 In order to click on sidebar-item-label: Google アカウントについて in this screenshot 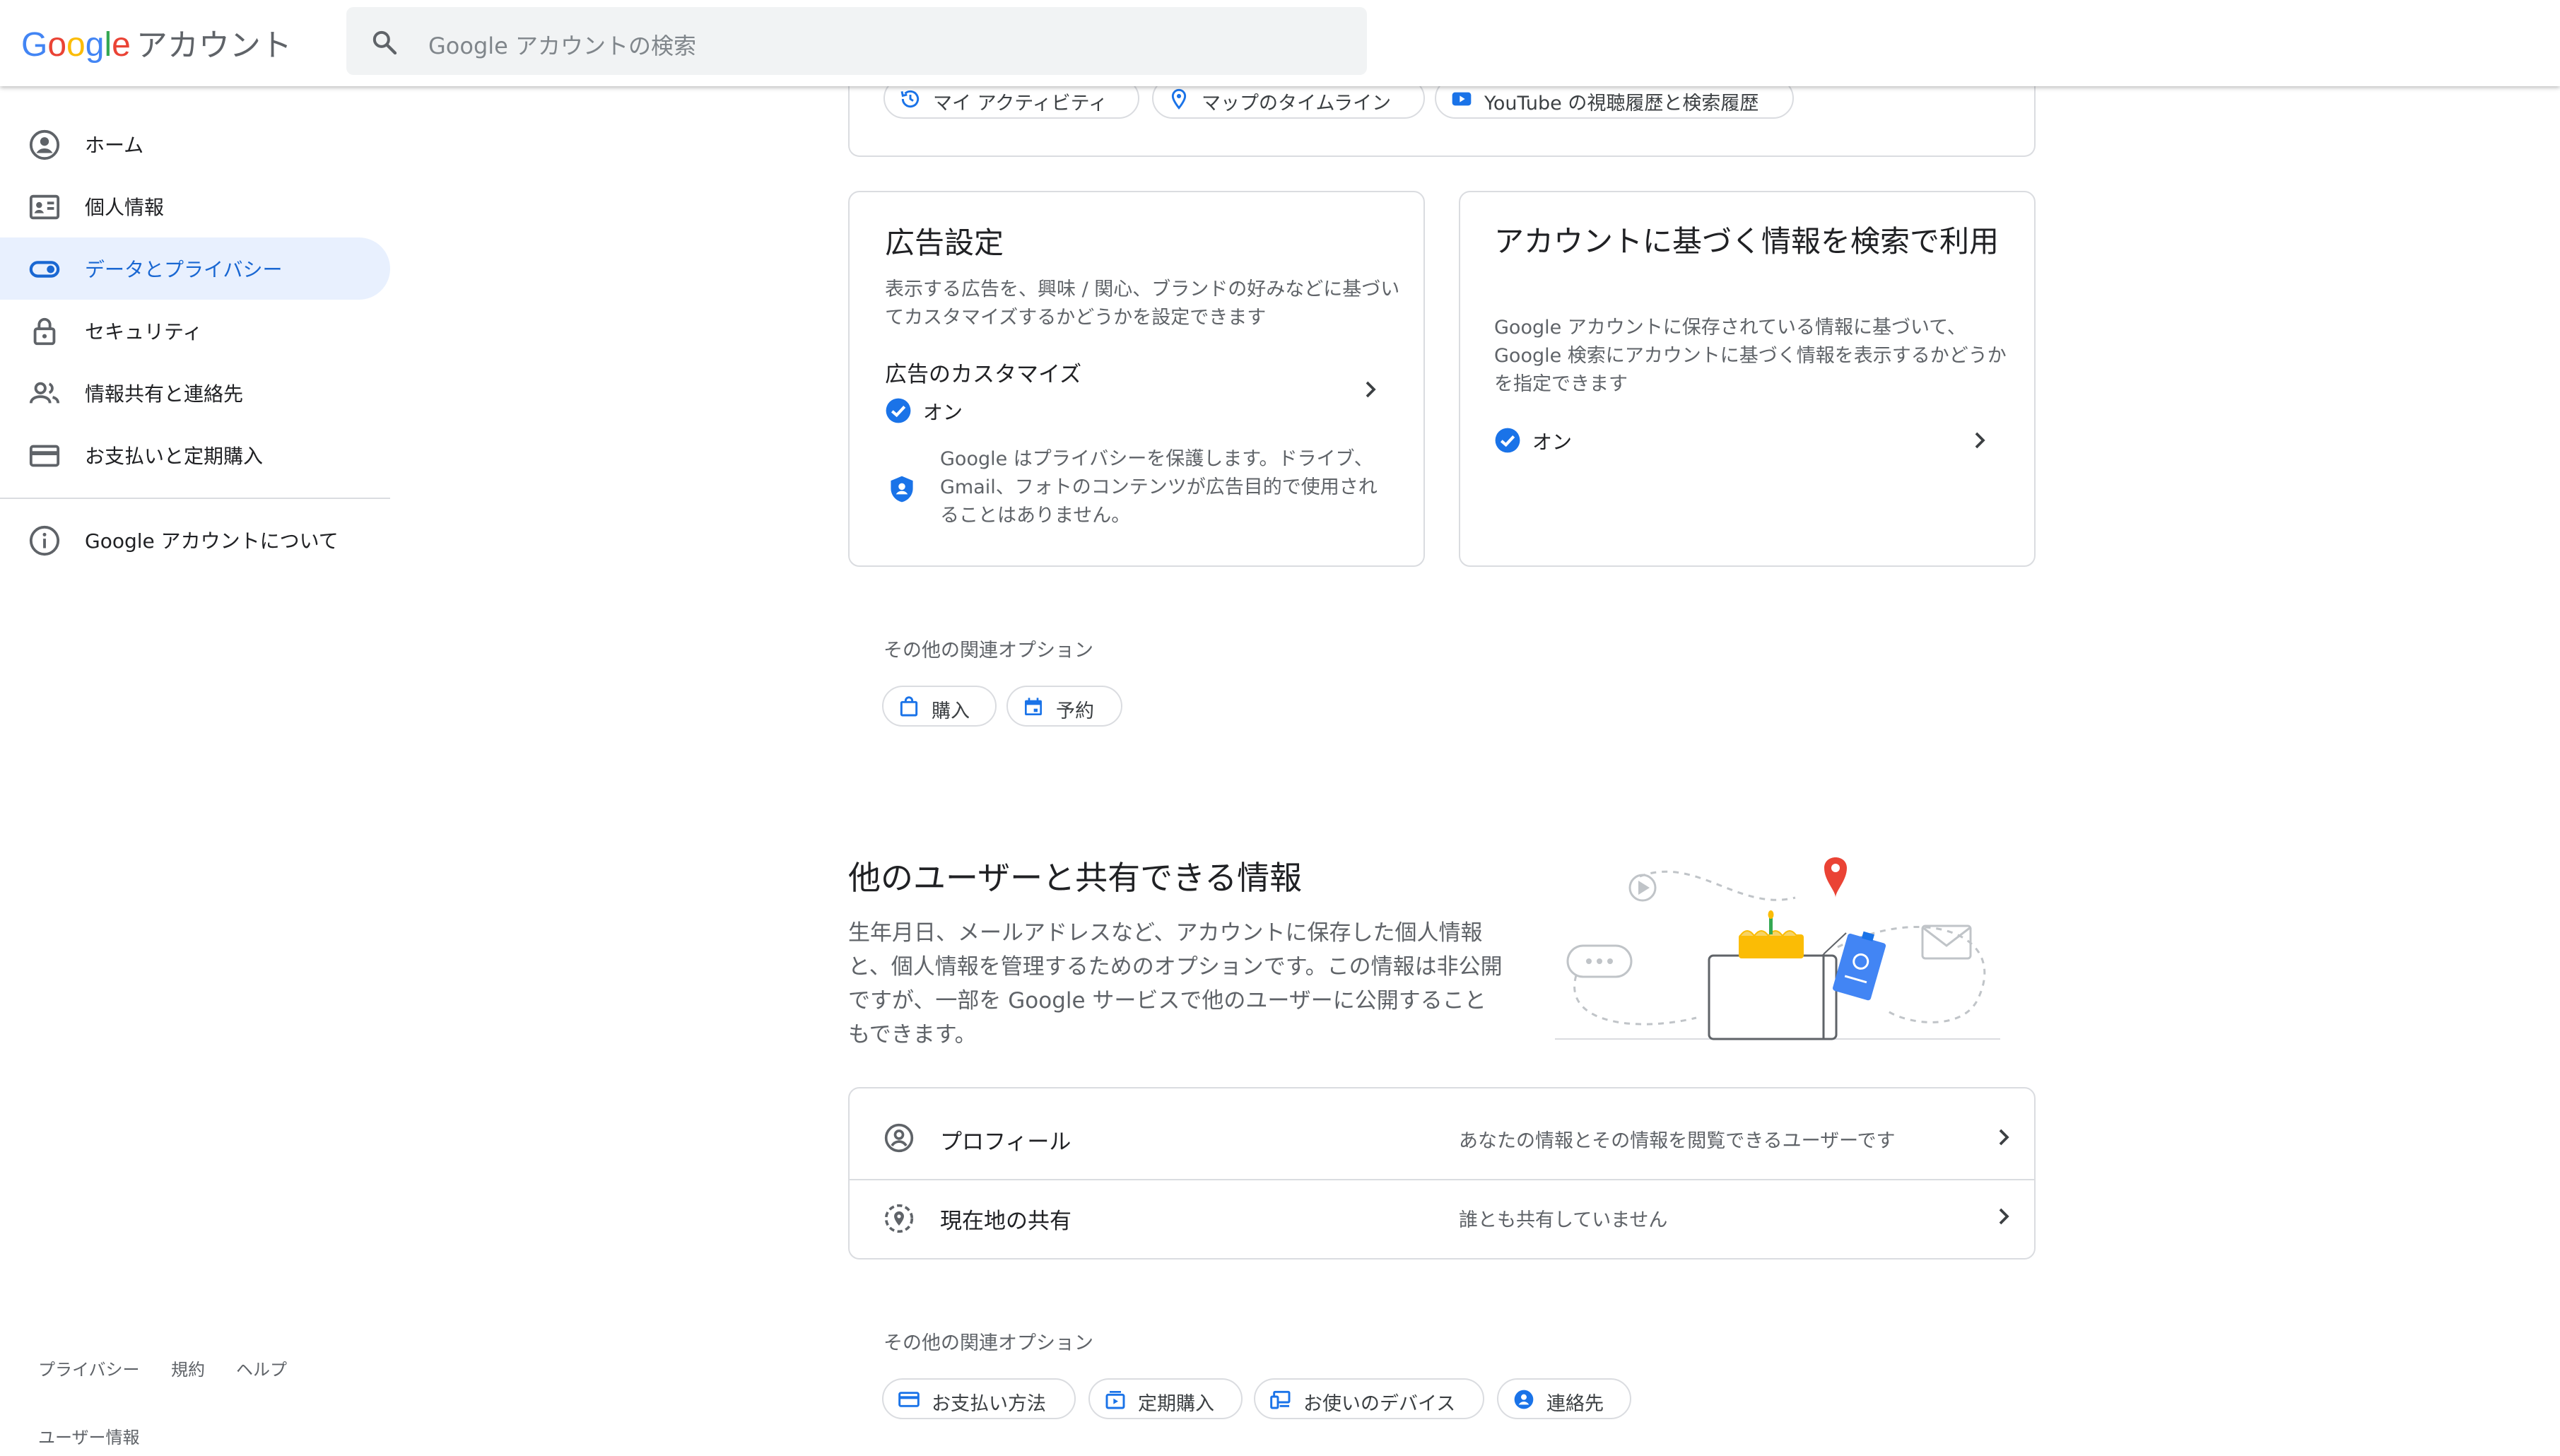, I will do `click(212, 541)`.